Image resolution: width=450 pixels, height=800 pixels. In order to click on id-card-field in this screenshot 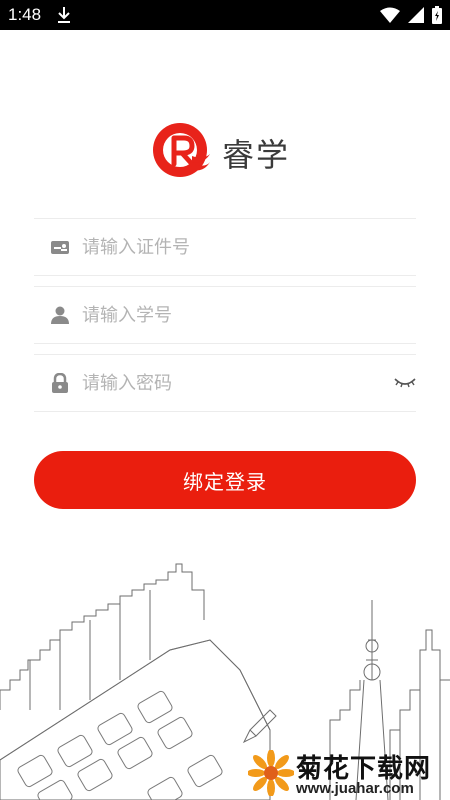, I will do `click(225, 247)`.